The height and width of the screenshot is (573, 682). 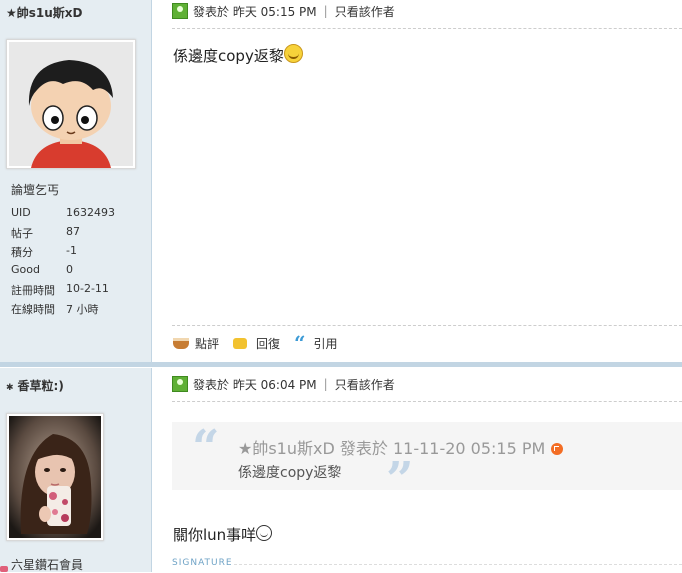 What do you see at coordinates (87, 288) in the screenshot?
I see `stat-value: 10-2-11` at bounding box center [87, 288].